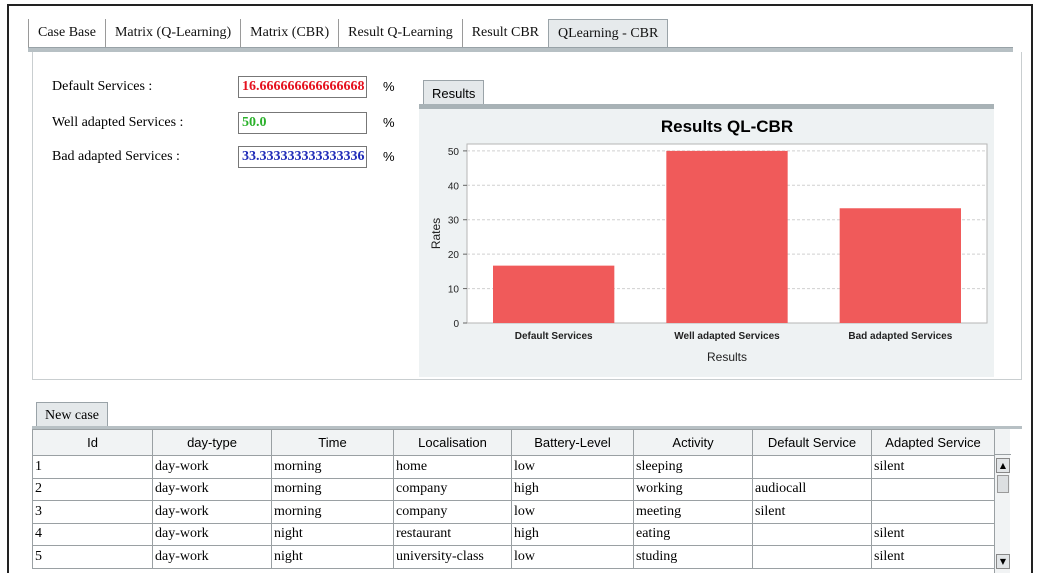 The image size is (1039, 573). What do you see at coordinates (302, 87) in the screenshot?
I see `default-services-field: 16.666666666666668` at bounding box center [302, 87].